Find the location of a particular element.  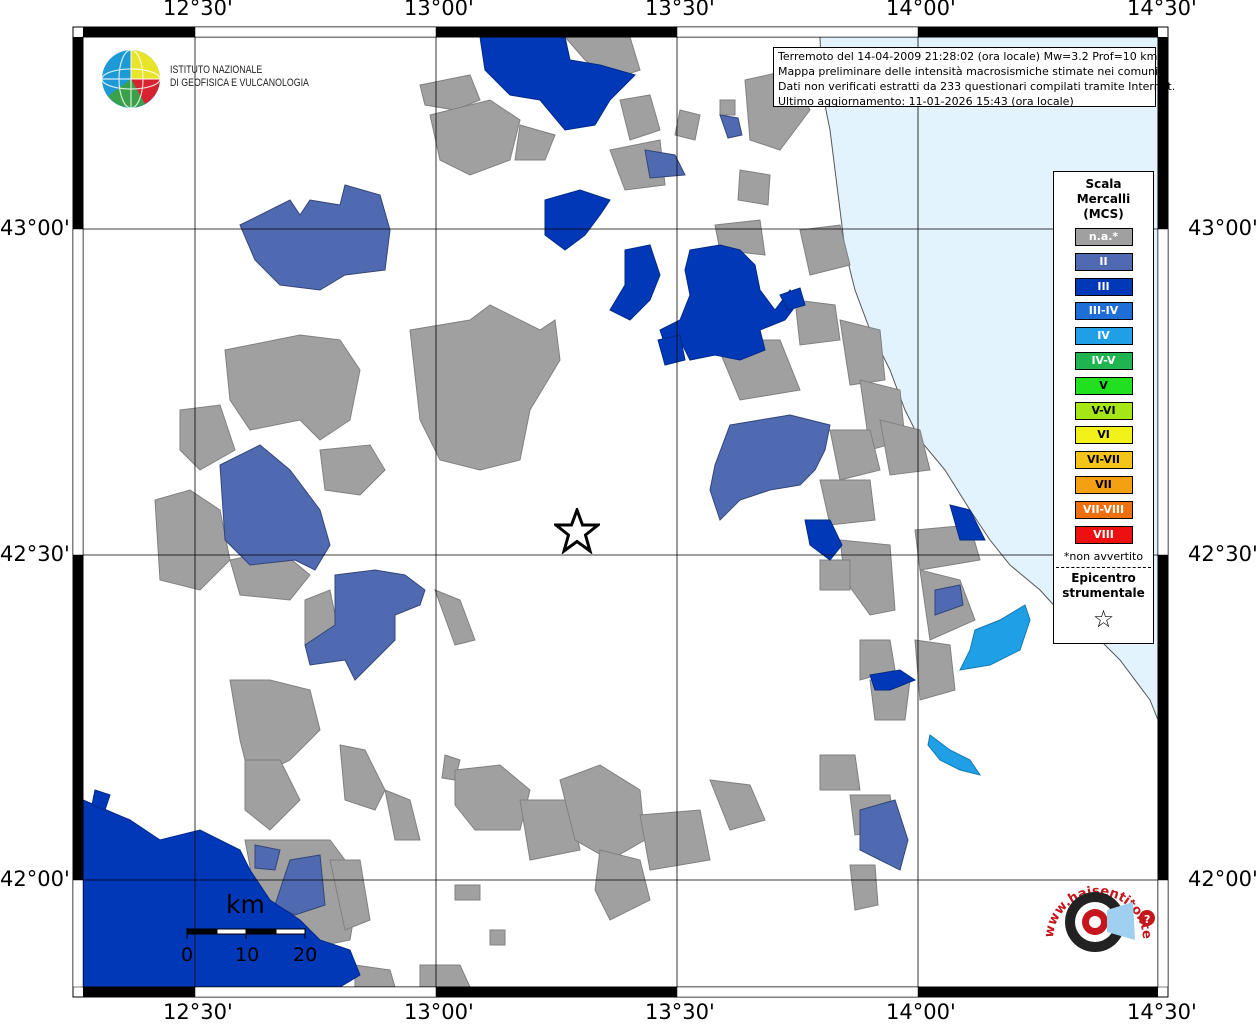

legend-item-6: V is located at coordinates (1103, 385).